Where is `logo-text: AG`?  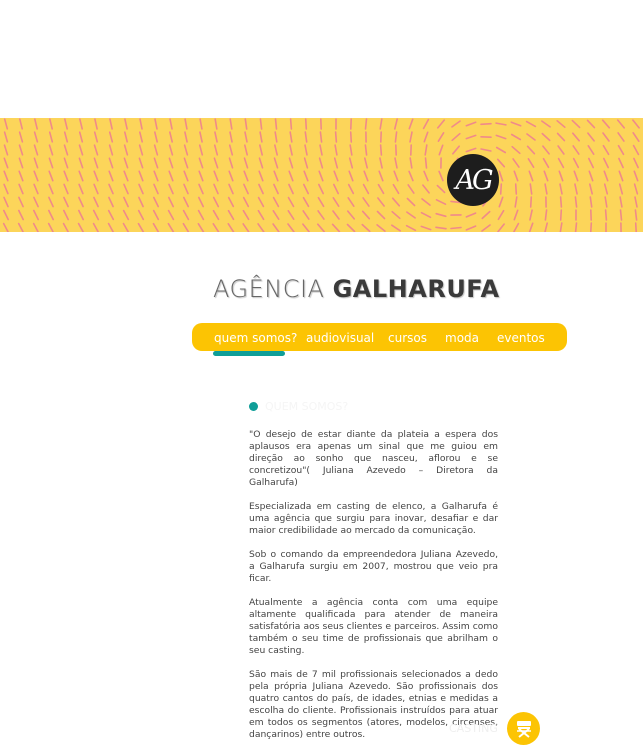 logo-text: AG is located at coordinates (472, 180).